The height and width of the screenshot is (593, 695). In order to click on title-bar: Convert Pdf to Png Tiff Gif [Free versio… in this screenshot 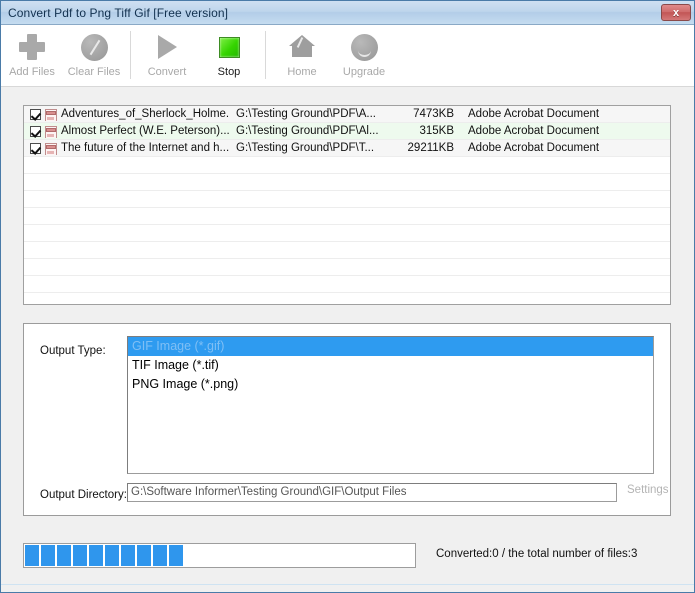, I will do `click(347, 13)`.